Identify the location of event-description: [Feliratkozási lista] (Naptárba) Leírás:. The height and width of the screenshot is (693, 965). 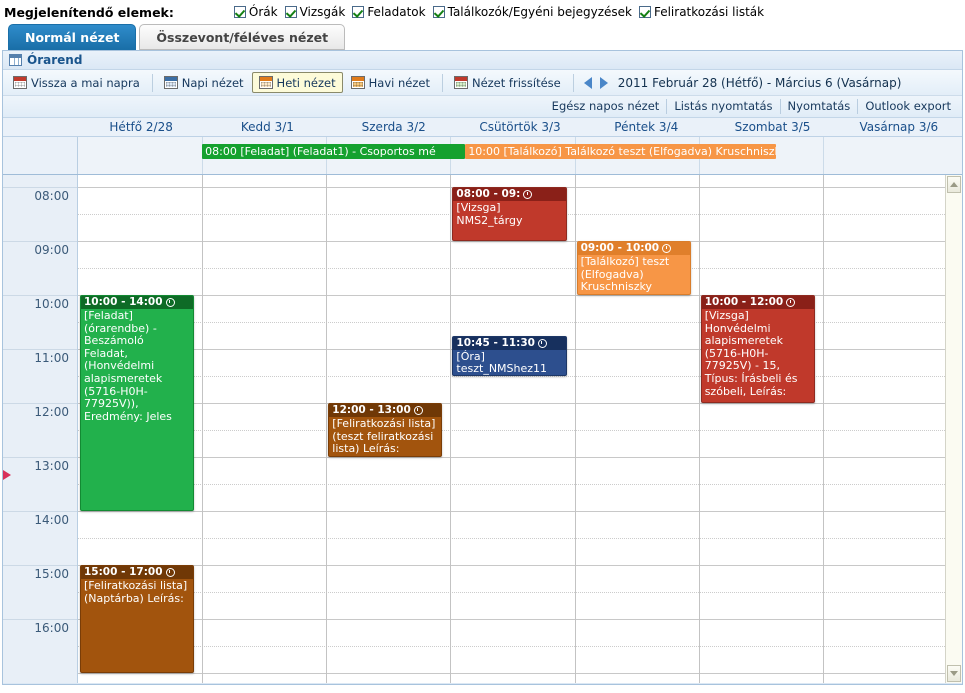
(136, 592).